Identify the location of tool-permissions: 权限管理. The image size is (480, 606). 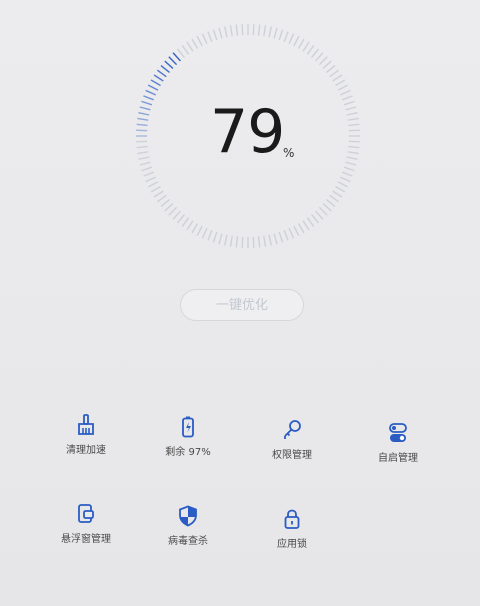
(292, 440).